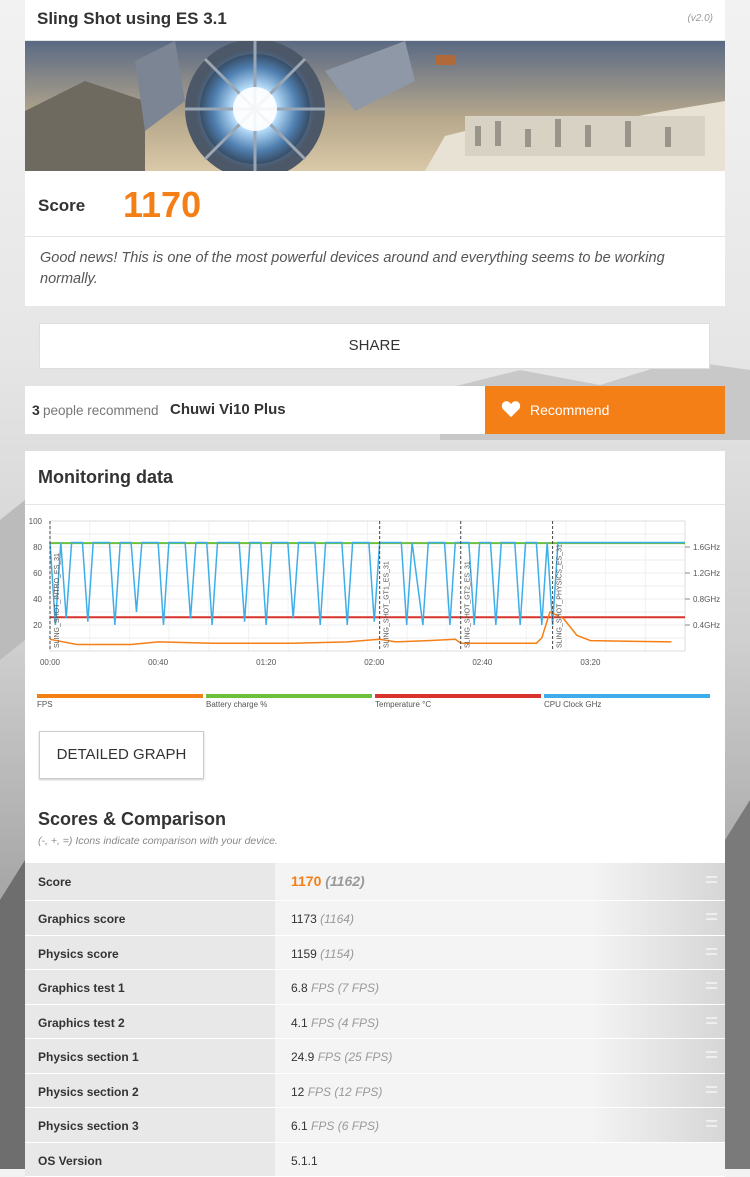 The height and width of the screenshot is (1177, 750). Describe the element at coordinates (299, 1126) in the screenshot. I see `value-text: 6.1` at that location.